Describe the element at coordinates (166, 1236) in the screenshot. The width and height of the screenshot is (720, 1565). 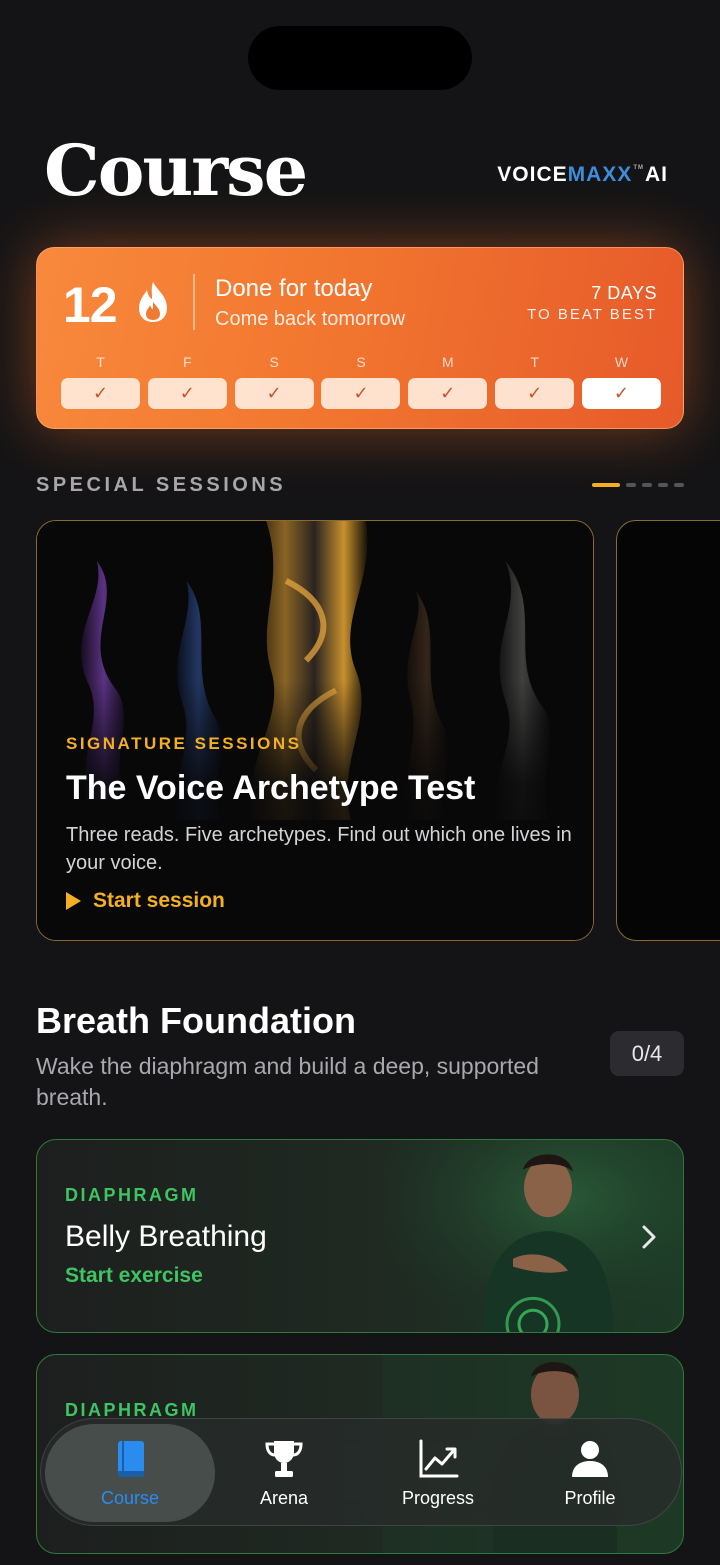
I see `exercise-title: Belly Breathing` at that location.